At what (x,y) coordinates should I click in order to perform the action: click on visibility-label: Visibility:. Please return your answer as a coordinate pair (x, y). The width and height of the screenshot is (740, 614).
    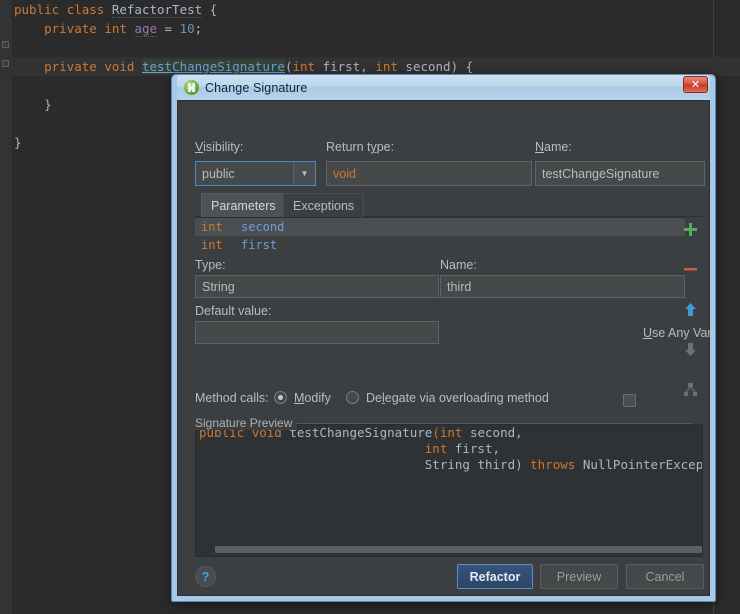
    Looking at the image, I should click on (219, 147).